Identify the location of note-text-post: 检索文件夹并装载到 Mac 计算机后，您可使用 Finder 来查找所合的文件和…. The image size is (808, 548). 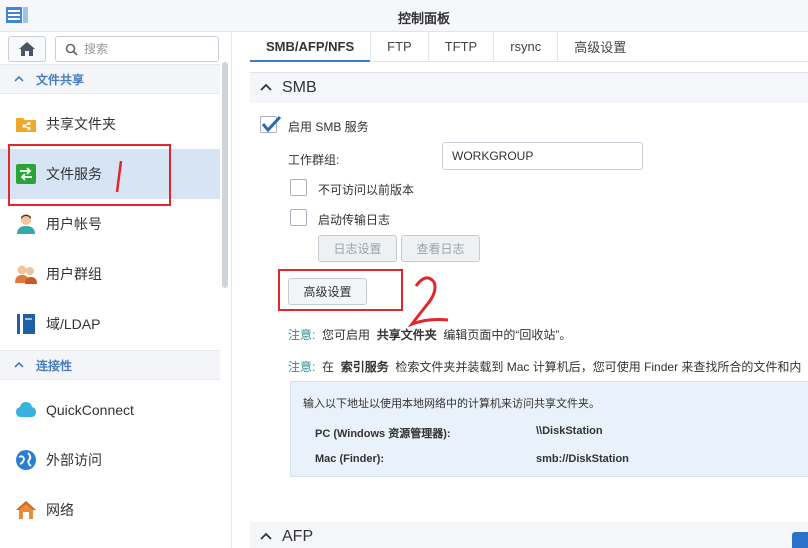
(598, 367).